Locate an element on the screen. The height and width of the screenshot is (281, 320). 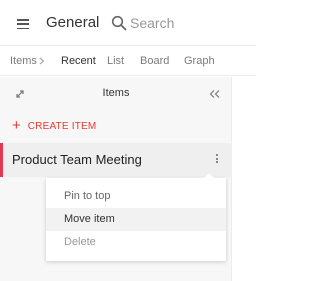
tab-list: List is located at coordinates (115, 61).